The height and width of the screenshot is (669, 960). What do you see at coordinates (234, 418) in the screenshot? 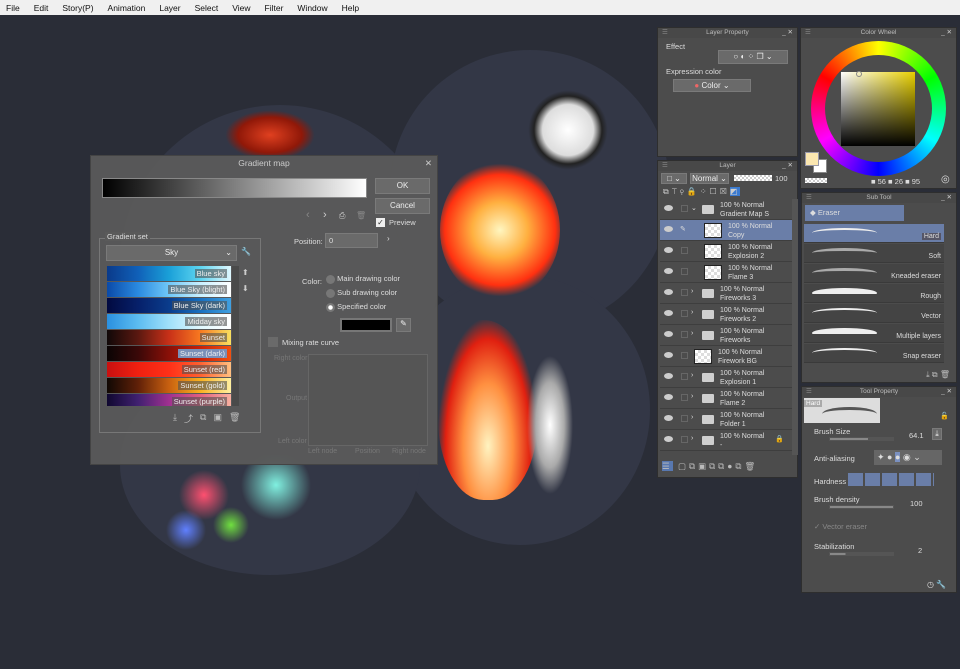
I see `trash-icon: 🗑` at bounding box center [234, 418].